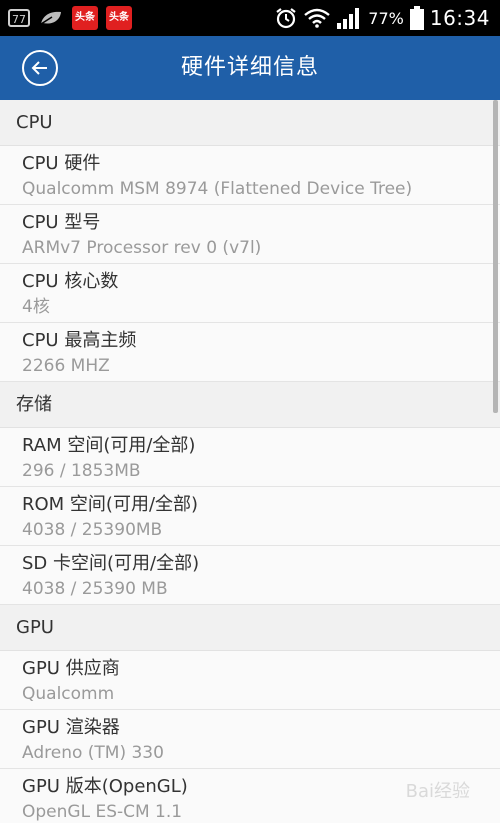 This screenshot has width=500, height=823. I want to click on item-value: 4038 / 25390MB, so click(92, 530).